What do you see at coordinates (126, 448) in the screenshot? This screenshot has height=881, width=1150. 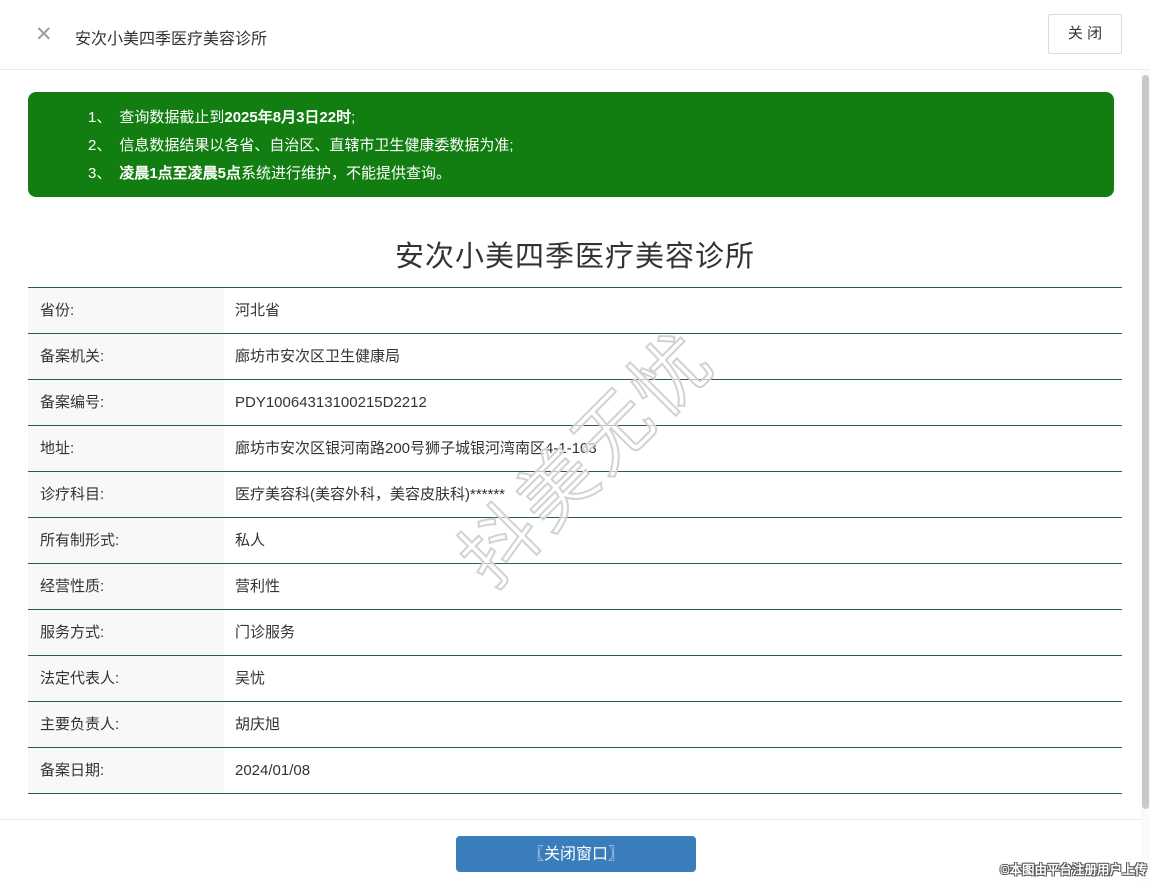 I see `row-label: 地址:` at bounding box center [126, 448].